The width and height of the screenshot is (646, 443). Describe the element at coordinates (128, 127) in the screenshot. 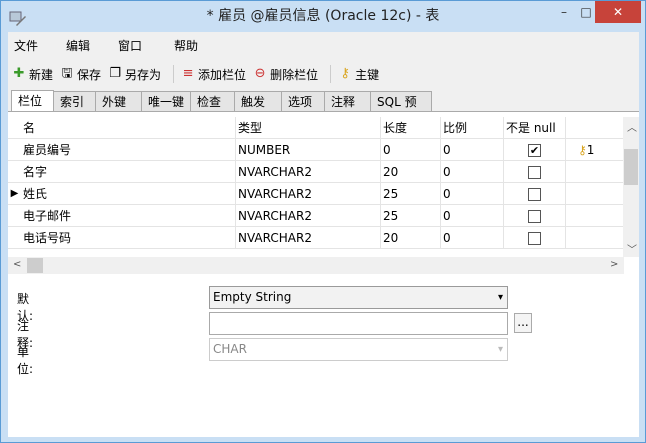

I see `header-name: 名` at that location.